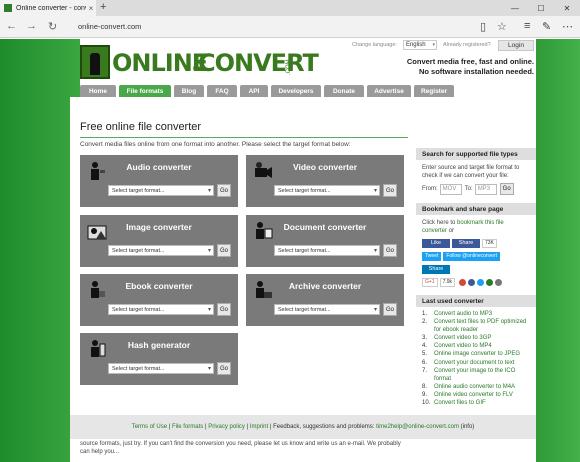 The image size is (580, 462). What do you see at coordinates (159, 286) in the screenshot?
I see `converter-title: Ebook converter` at bounding box center [159, 286].